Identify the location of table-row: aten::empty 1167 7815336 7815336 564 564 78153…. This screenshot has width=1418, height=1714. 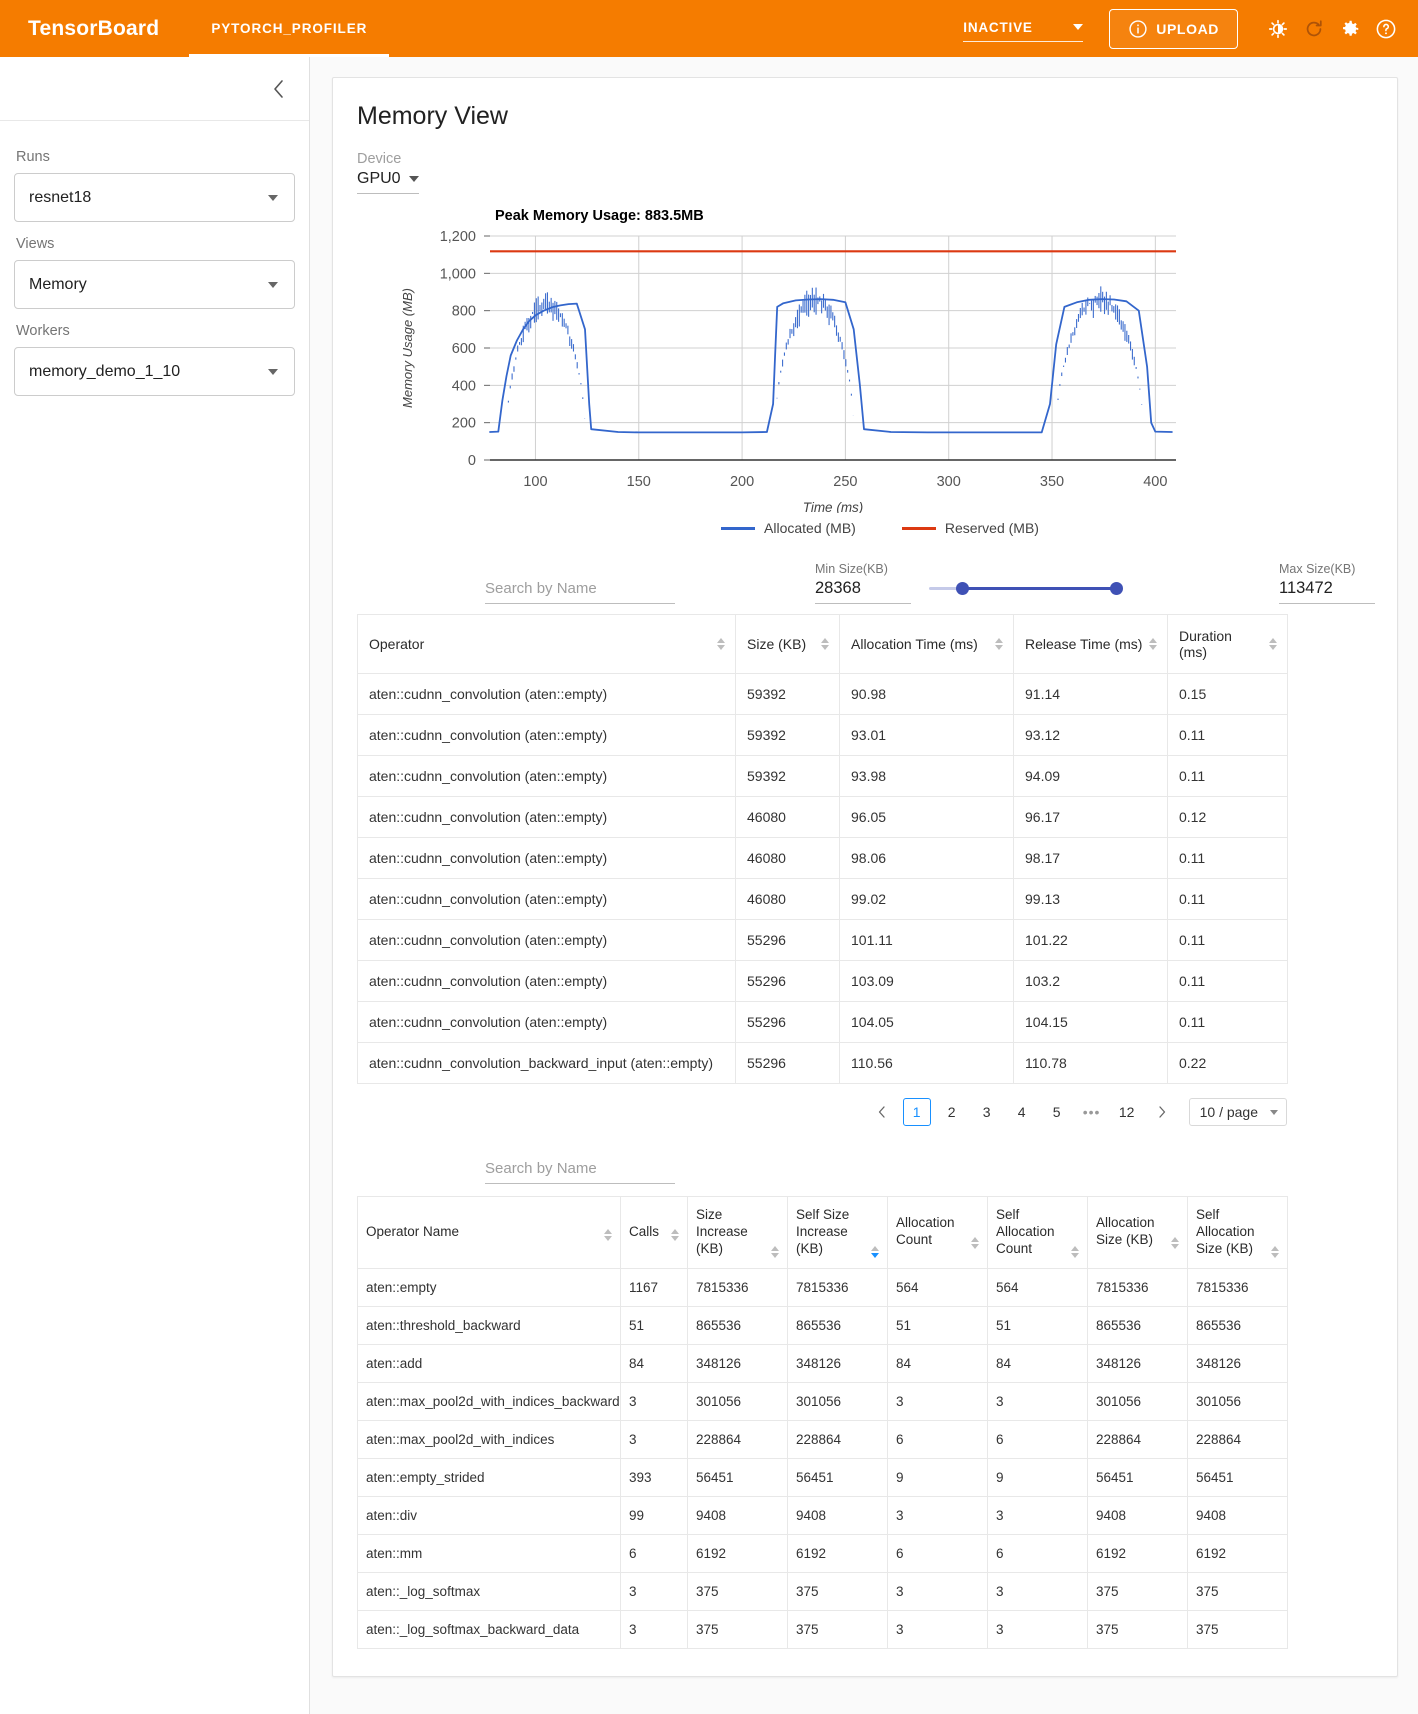
(822, 1287).